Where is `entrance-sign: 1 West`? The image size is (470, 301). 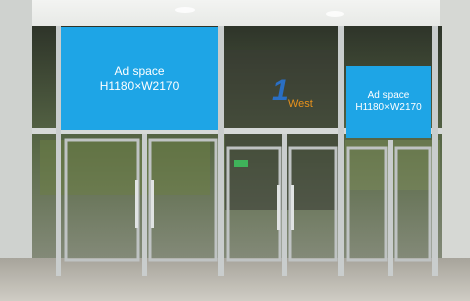
entrance-sign: 1 West is located at coordinates (295, 94).